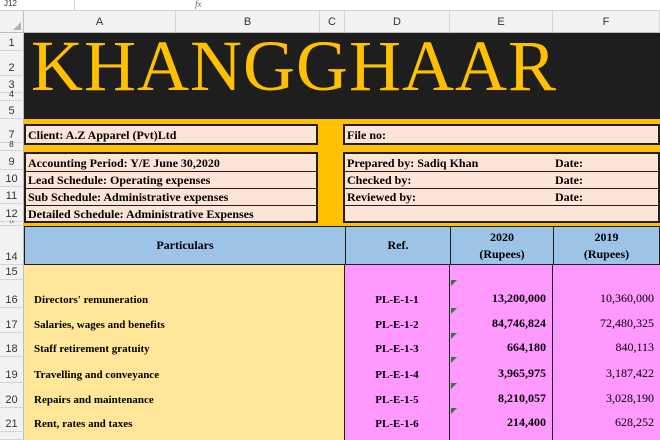 This screenshot has width=660, height=440. I want to click on row-header: 1, so click(12, 42).